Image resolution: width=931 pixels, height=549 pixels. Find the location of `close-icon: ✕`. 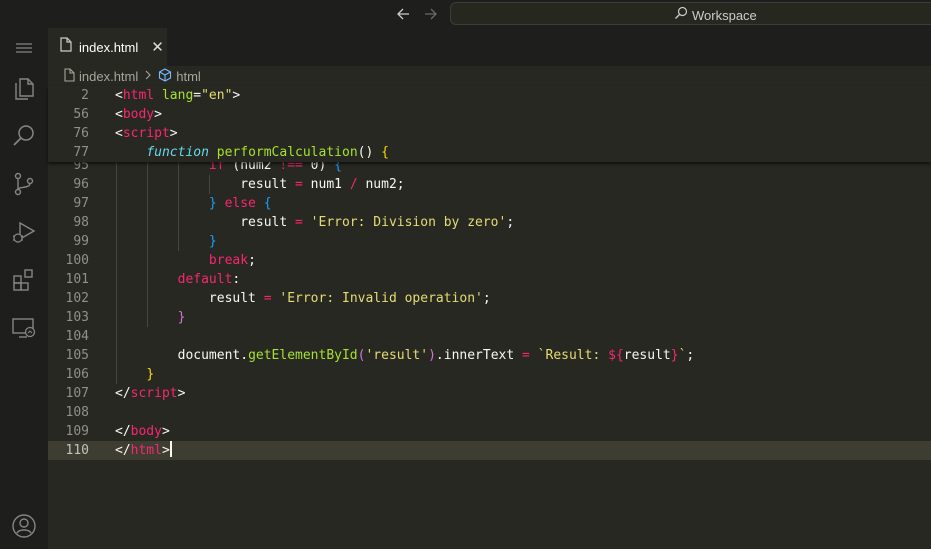

close-icon: ✕ is located at coordinates (157, 47).